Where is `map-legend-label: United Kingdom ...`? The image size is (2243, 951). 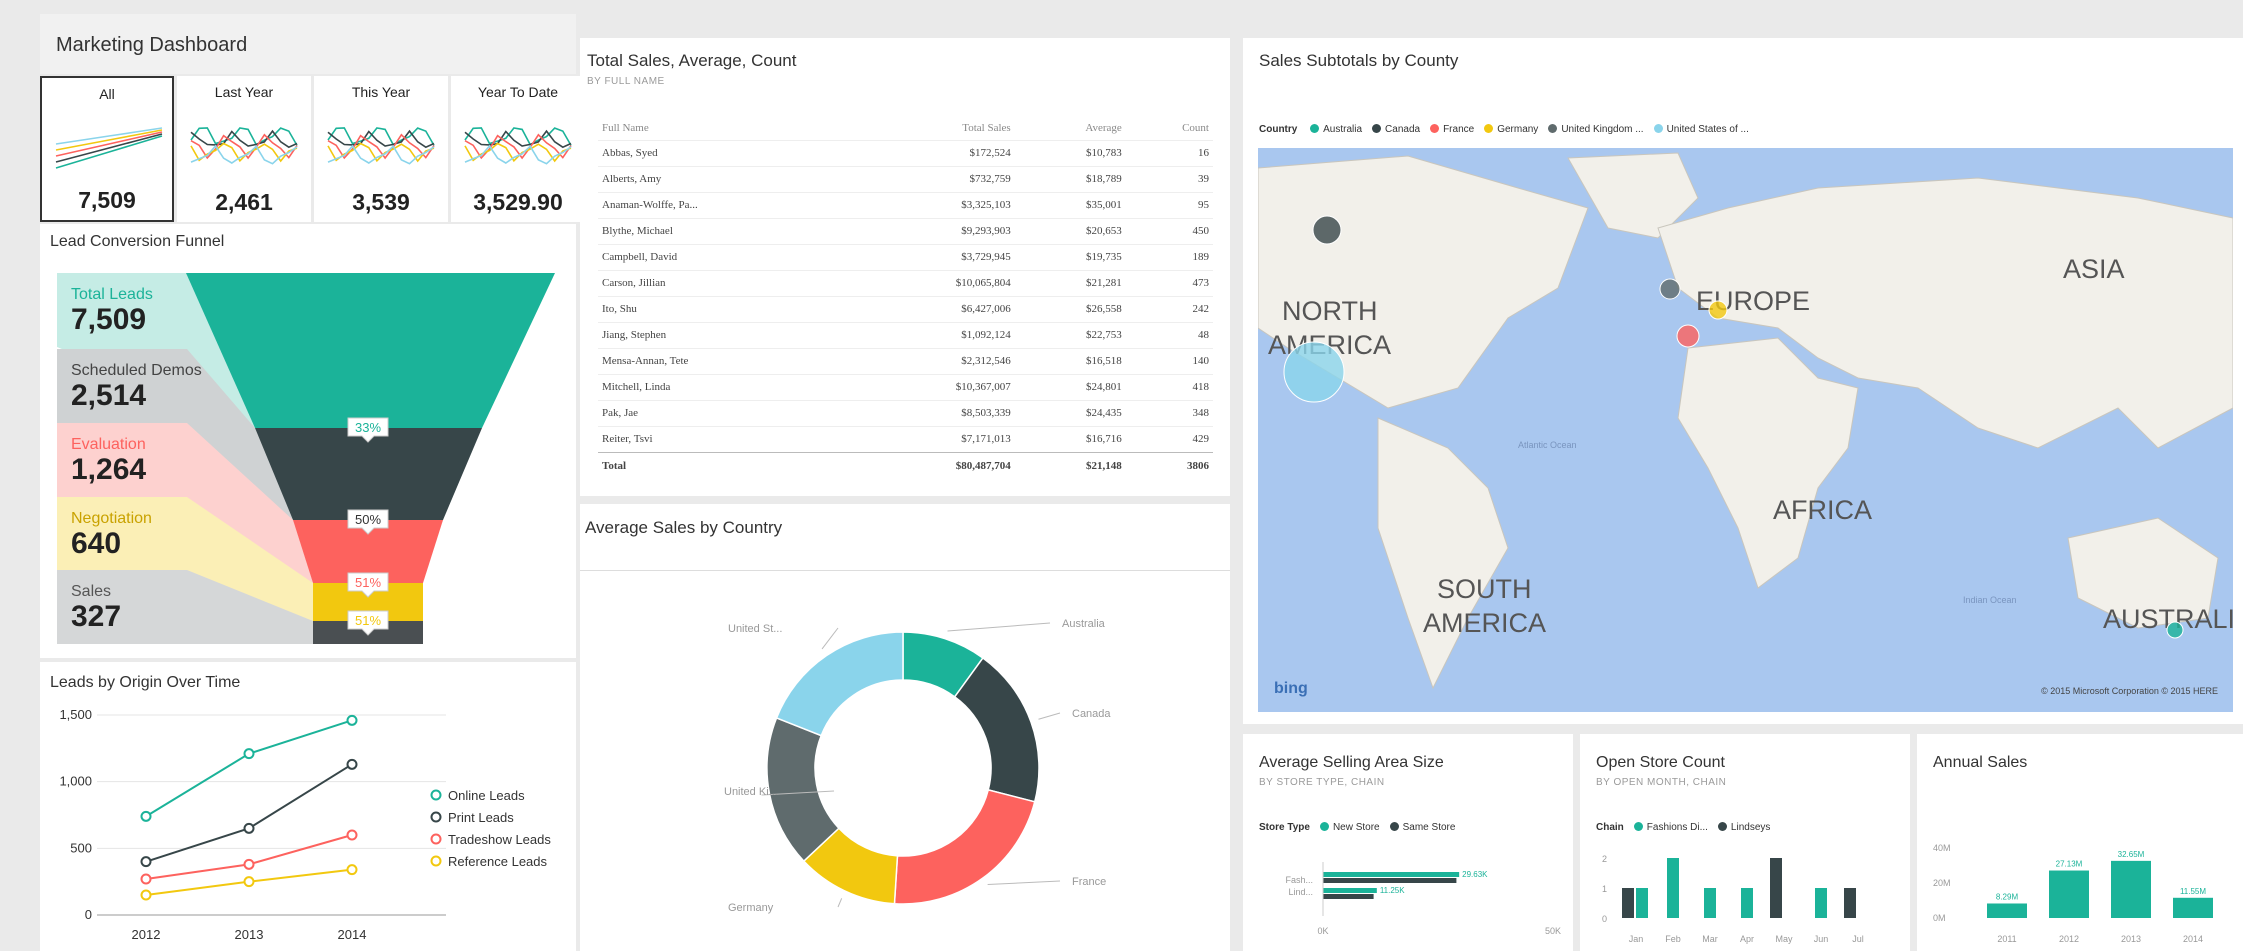
map-legend-label: United Kingdom ... is located at coordinates (1602, 129).